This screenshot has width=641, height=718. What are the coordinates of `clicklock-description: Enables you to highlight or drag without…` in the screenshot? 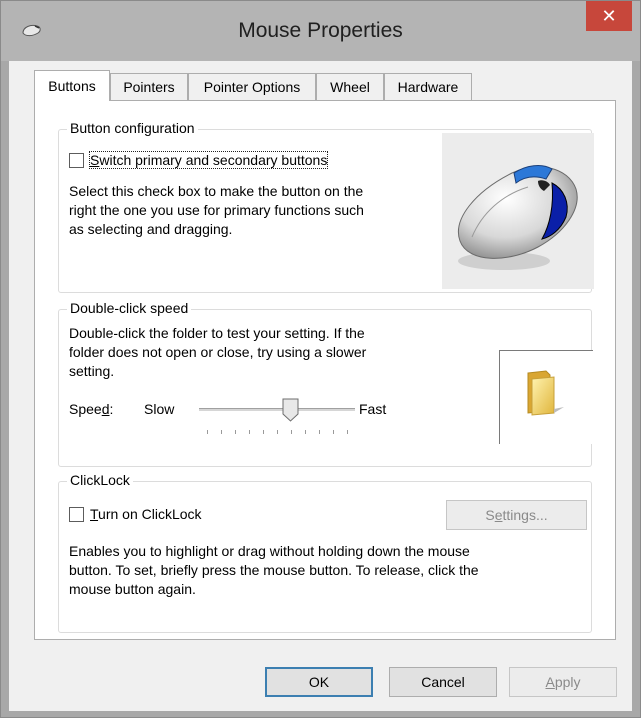 It's located at (274, 570).